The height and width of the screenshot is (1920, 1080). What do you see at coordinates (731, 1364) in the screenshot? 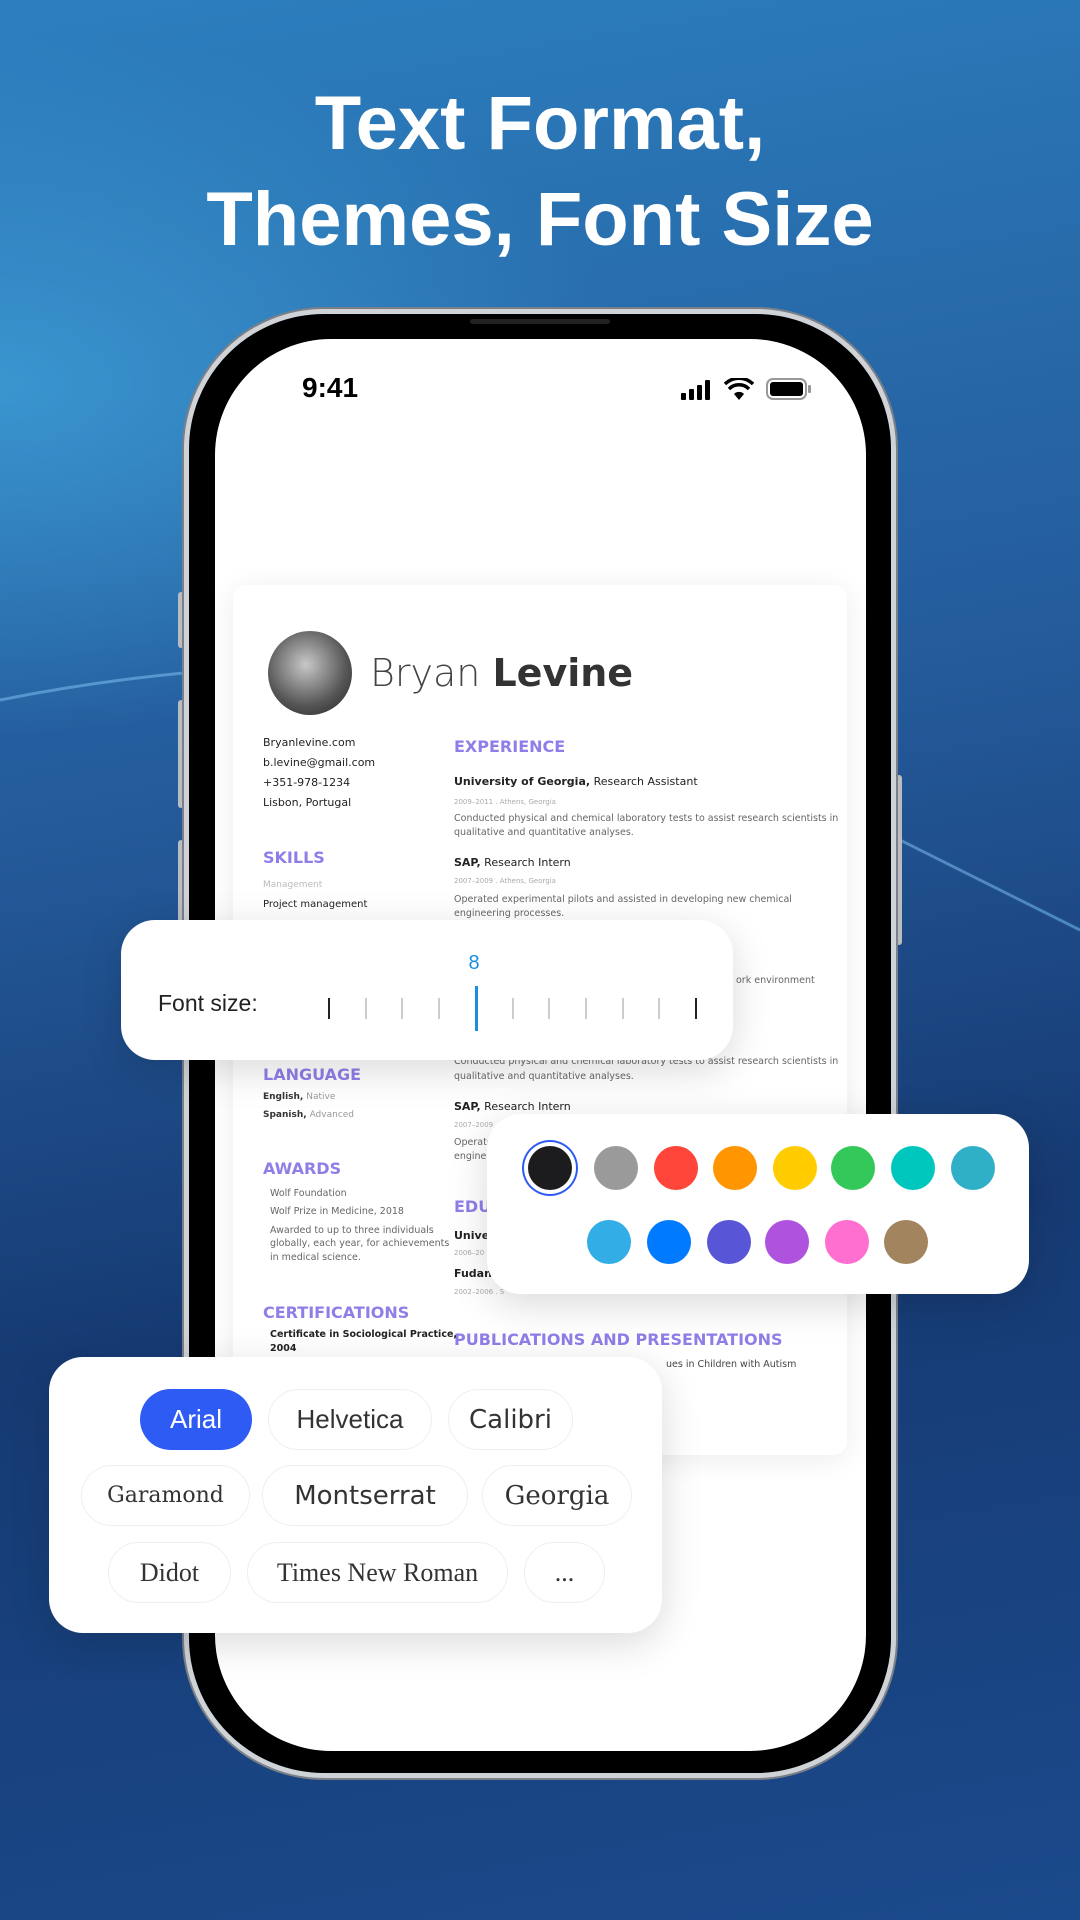
I see `publication-item: ues in Children with Autism` at bounding box center [731, 1364].